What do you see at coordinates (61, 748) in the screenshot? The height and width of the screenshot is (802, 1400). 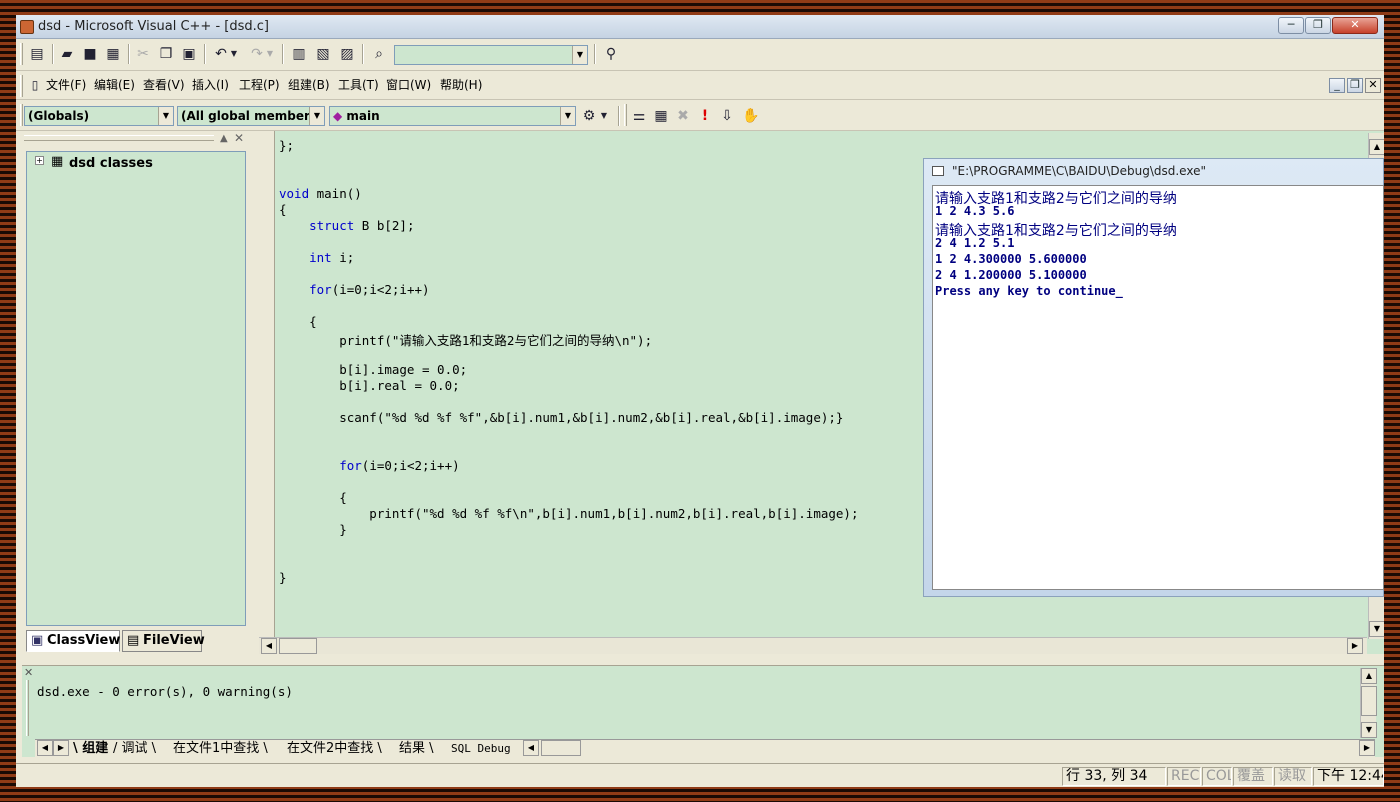 I see `tab-scroll-right-icon: ▶` at bounding box center [61, 748].